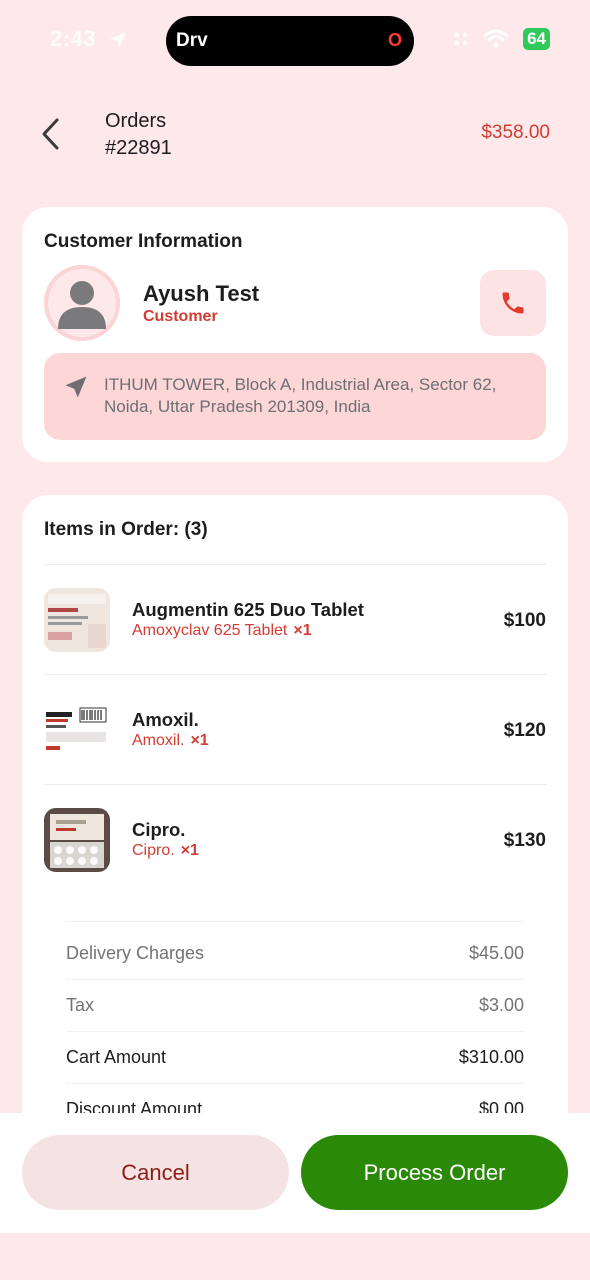 Image resolution: width=590 pixels, height=1280 pixels. I want to click on process-order-button: Process Order, so click(434, 1172).